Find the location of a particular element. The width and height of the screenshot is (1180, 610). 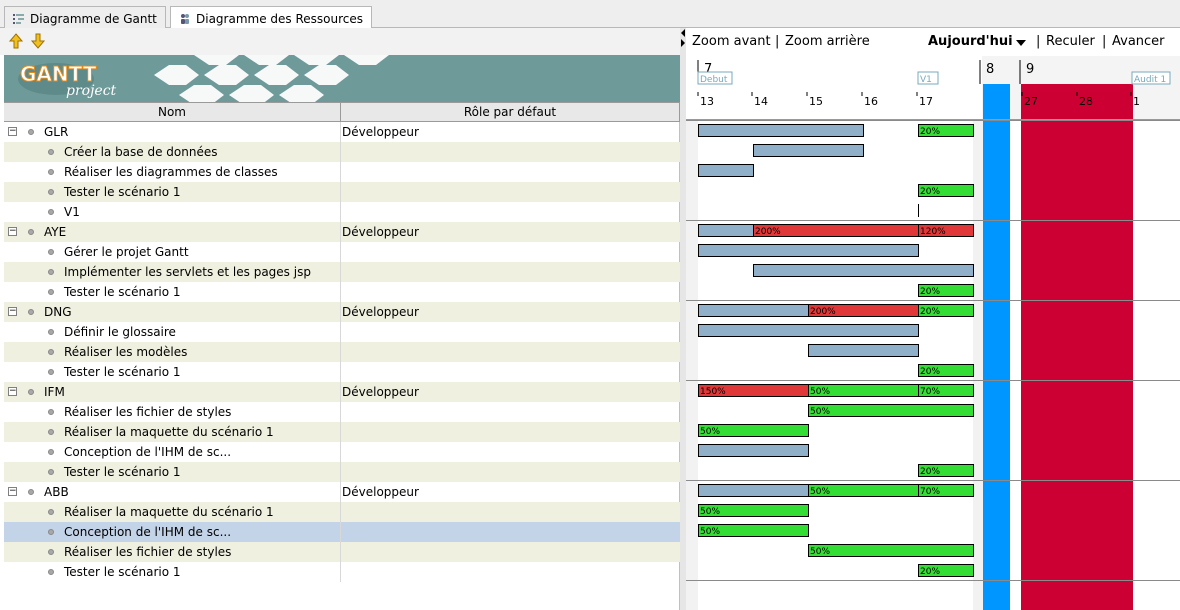

resource-name: DNG is located at coordinates (58, 312).